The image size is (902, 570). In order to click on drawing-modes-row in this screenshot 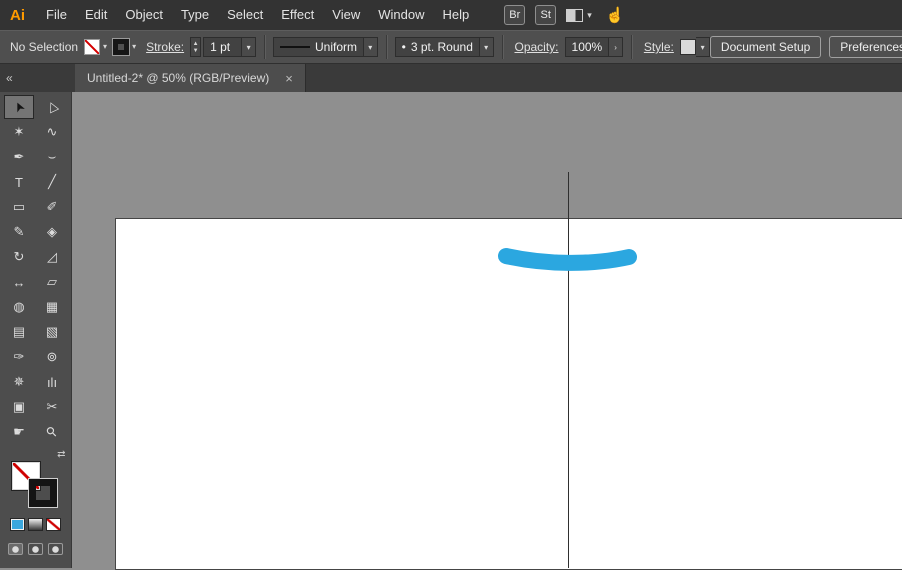, I will do `click(35, 549)`.